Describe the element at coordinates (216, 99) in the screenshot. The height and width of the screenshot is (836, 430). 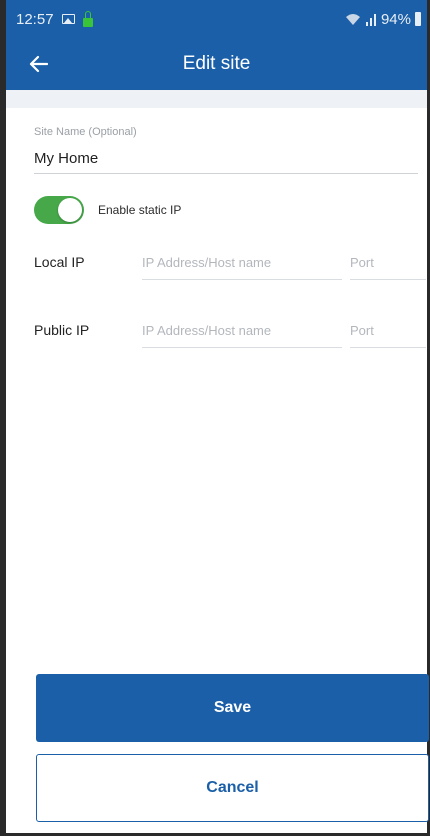
I see `subheader-divider` at that location.